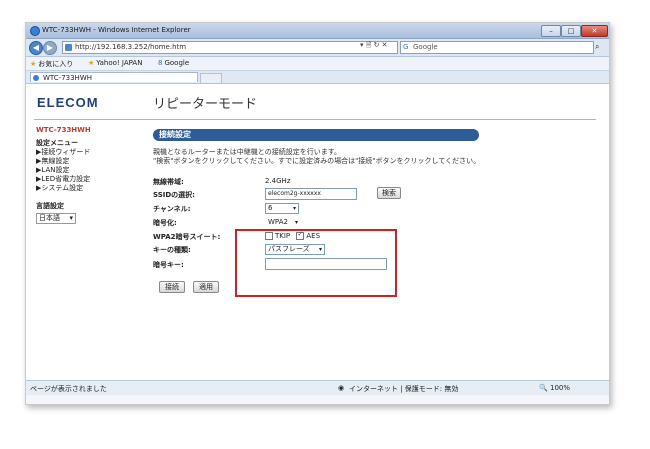 This screenshot has width=650, height=449. Describe the element at coordinates (404, 389) in the screenshot. I see `security-zone: インターネット | 保護モード: 無効` at that location.